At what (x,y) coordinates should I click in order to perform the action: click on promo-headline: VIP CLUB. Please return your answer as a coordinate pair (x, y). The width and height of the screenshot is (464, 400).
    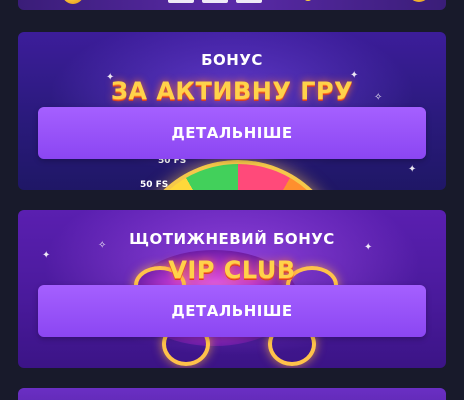
    Looking at the image, I should click on (232, 270).